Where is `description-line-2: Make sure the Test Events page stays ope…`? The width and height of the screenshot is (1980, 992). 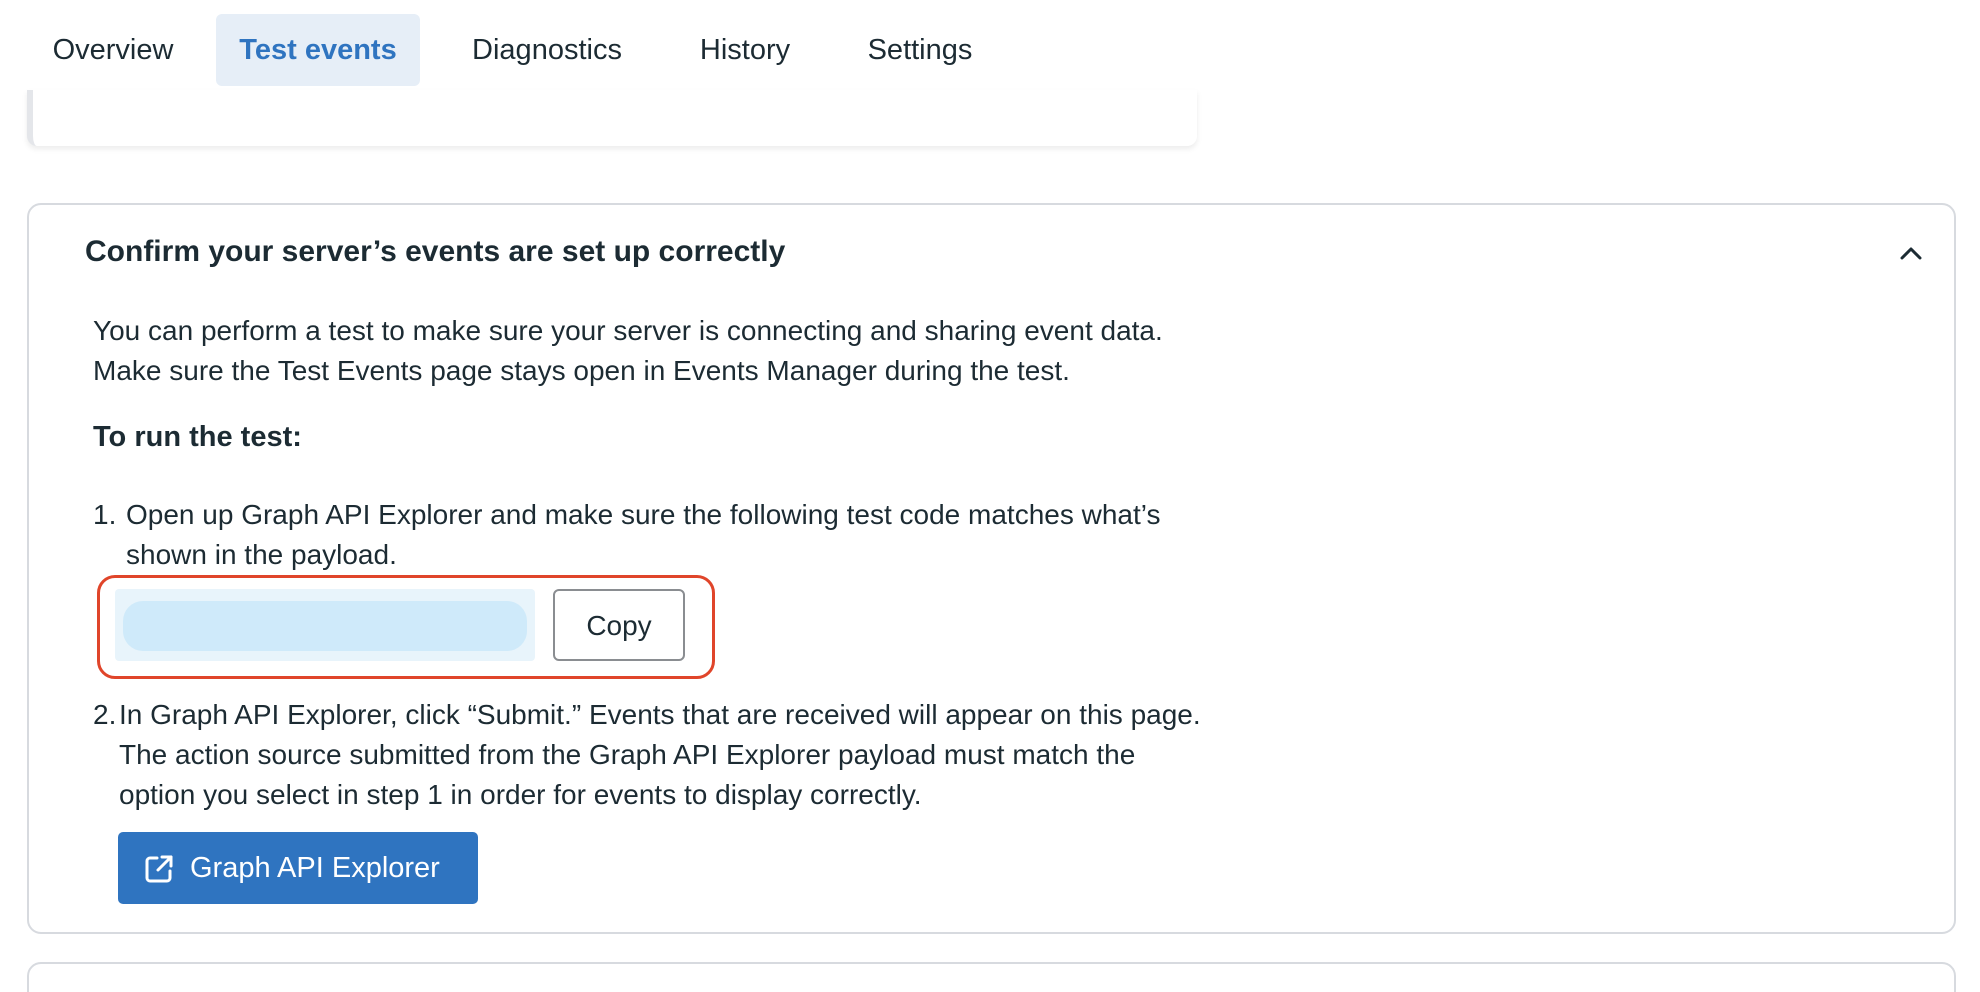
description-line-2: Make sure the Test Events page stays ope… is located at coordinates (581, 370).